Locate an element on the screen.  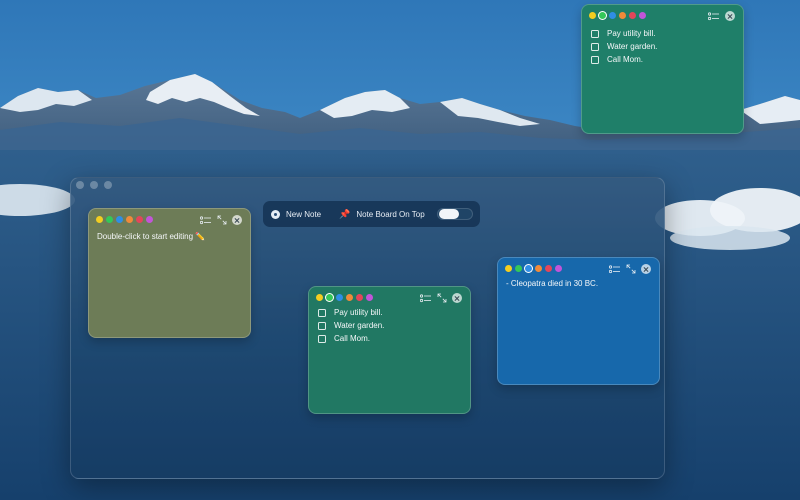
pin-icon: 📌 is located at coordinates (345, 213).